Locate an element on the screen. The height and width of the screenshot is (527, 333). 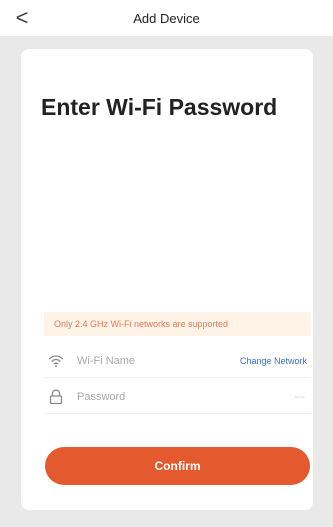
wifi-icon is located at coordinates (56, 360).